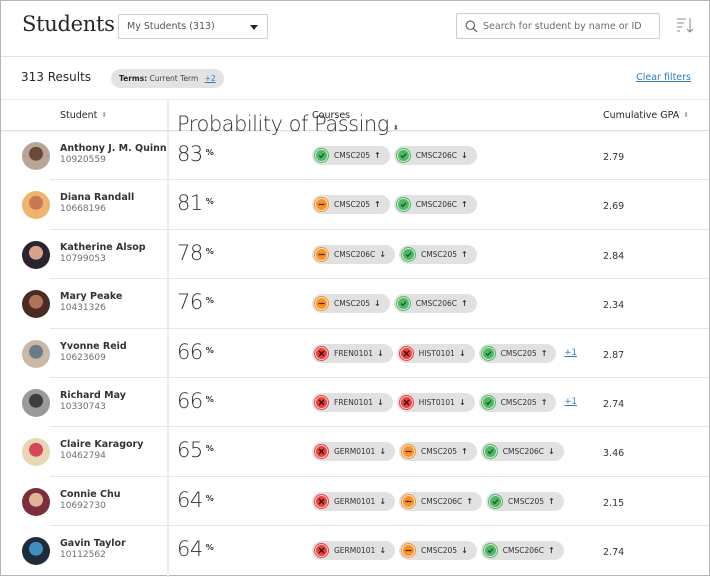 The image size is (710, 577). Describe the element at coordinates (321, 402) in the screenshot. I see `status-x-icon` at that location.